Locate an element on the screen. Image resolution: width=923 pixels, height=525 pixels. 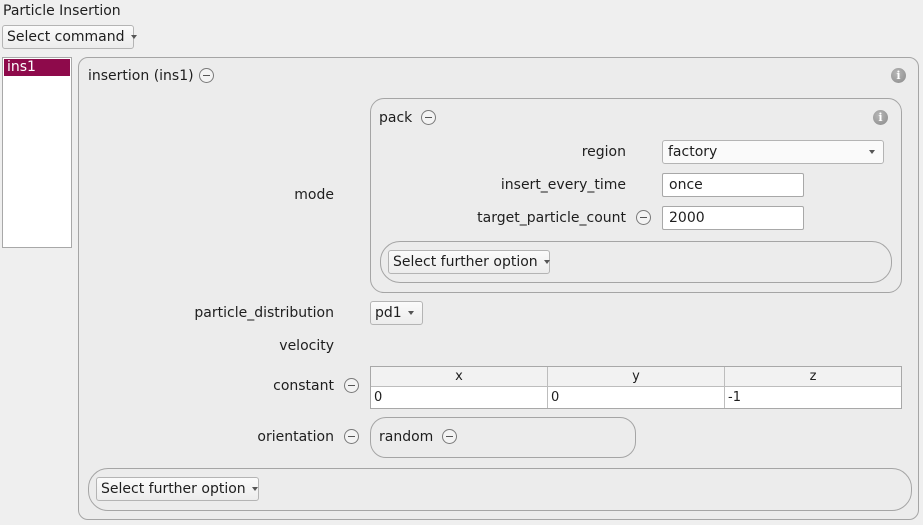
remove-orientation-value-icon is located at coordinates (449, 436).